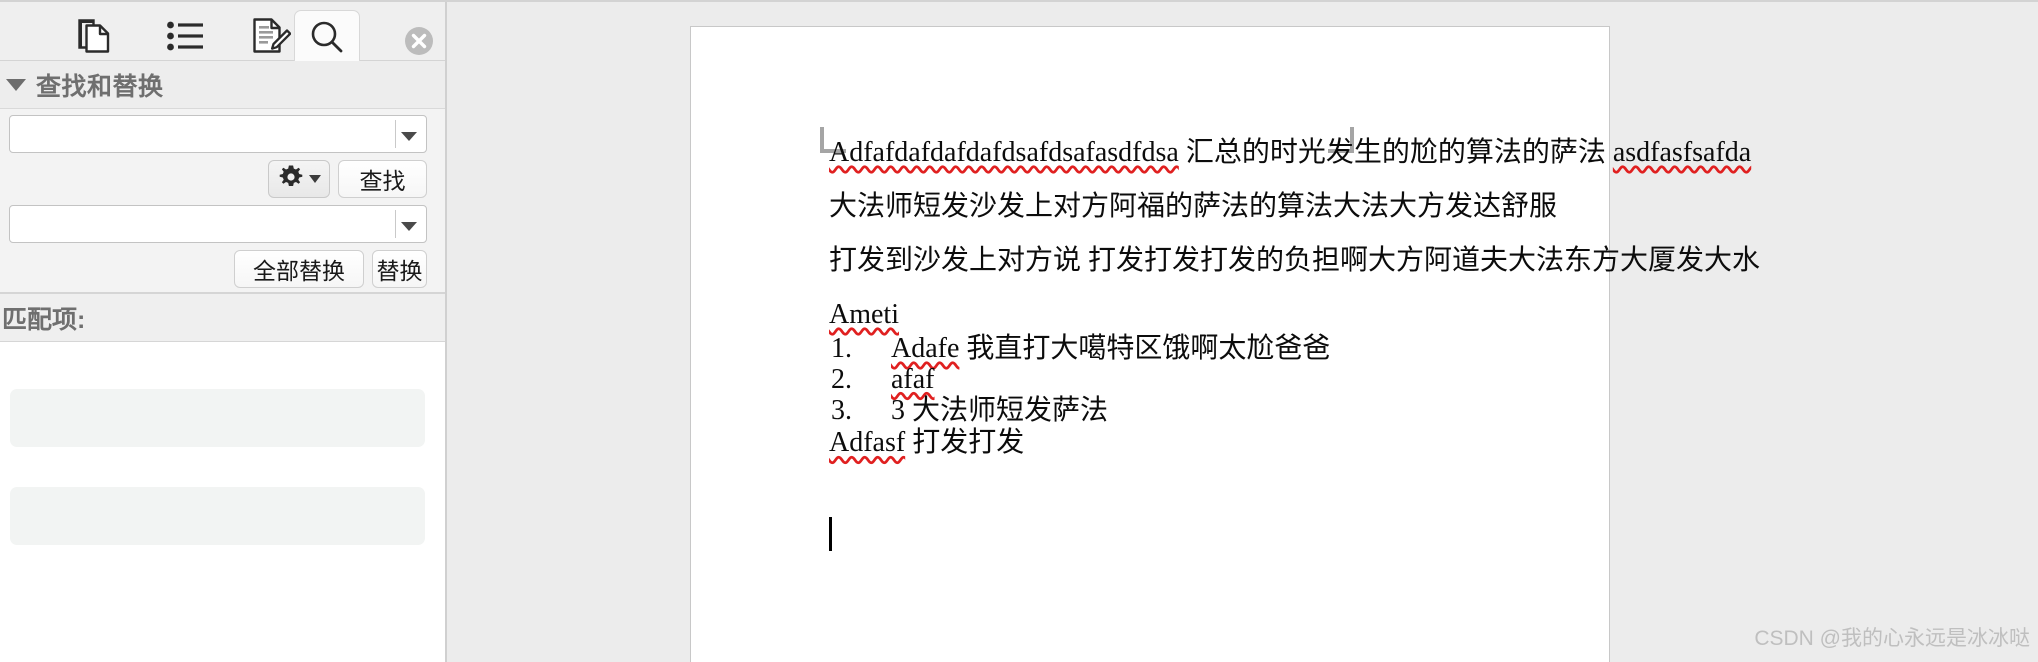  I want to click on replace-combobox, so click(218, 224).